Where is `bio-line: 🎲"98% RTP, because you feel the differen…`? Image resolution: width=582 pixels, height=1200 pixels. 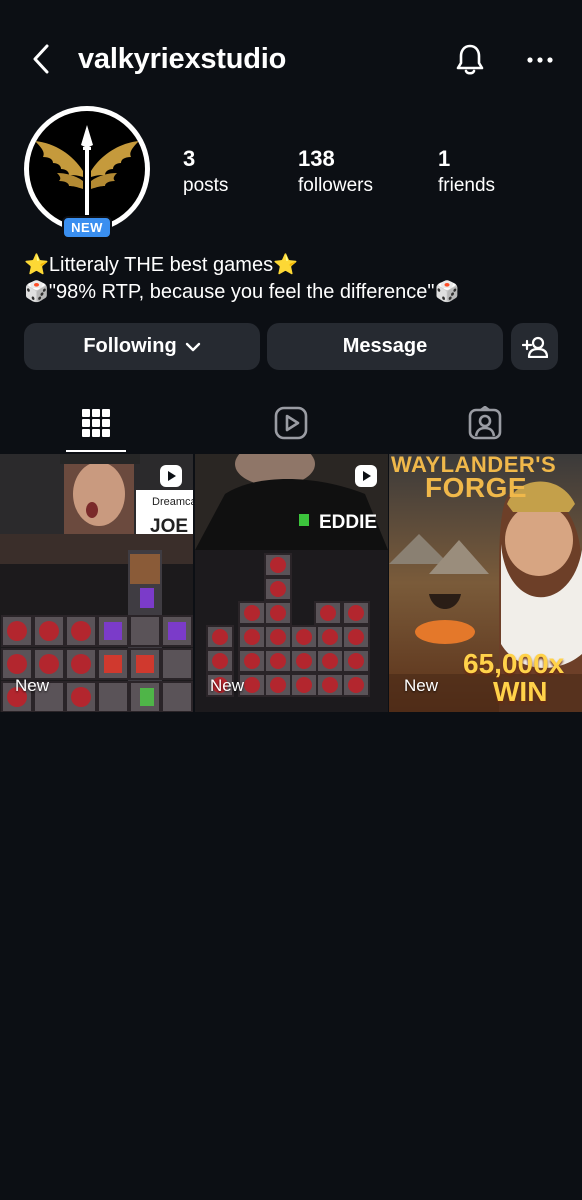 bio-line: 🎲"98% RTP, because you feel the differen… is located at coordinates (242, 292).